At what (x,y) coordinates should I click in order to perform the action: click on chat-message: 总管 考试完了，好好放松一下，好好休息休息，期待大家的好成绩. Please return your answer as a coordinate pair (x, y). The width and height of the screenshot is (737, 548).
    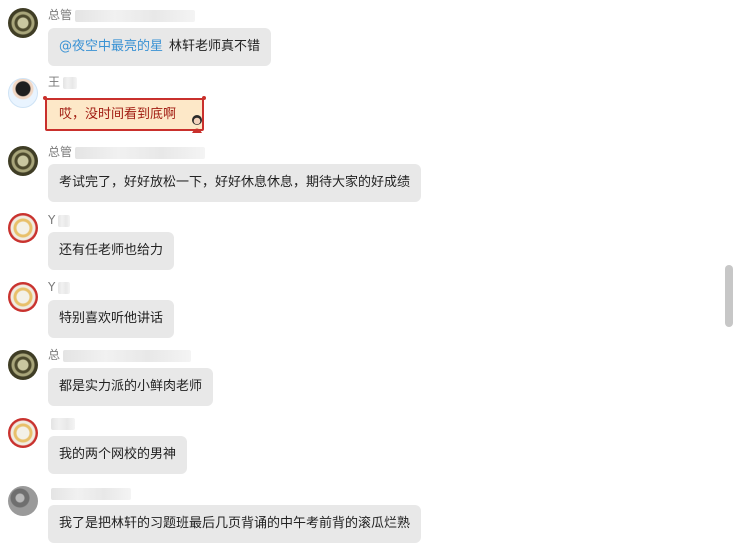
    Looking at the image, I should click on (360, 175).